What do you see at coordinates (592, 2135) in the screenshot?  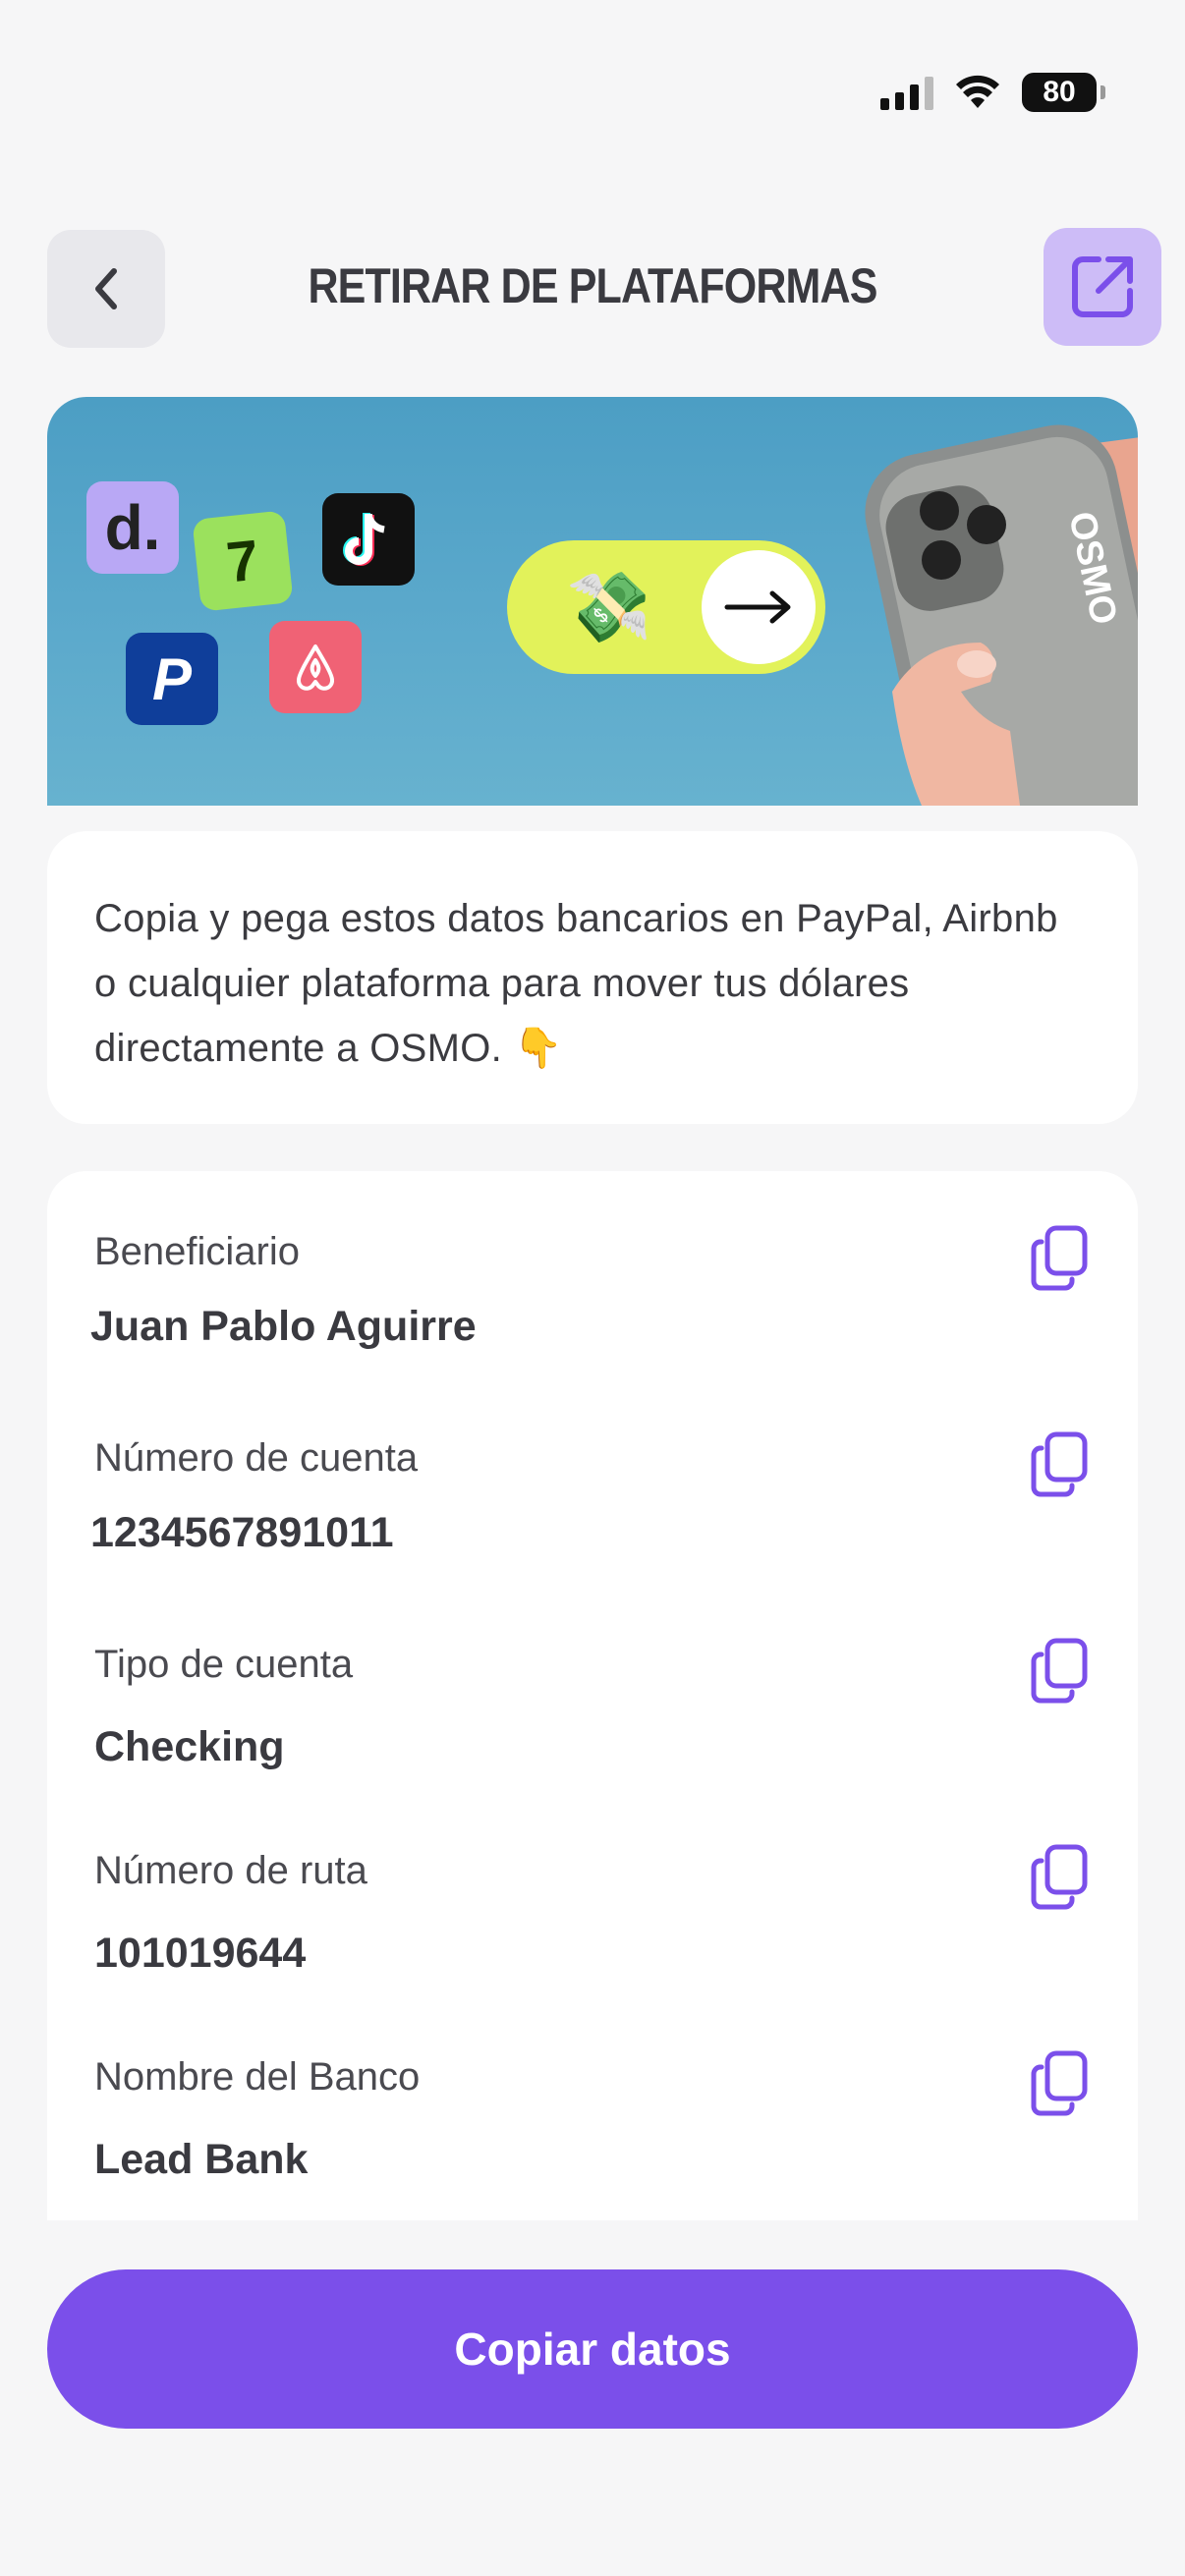 I see `field-bank-name: Nombre del Banco Lead Bank` at bounding box center [592, 2135].